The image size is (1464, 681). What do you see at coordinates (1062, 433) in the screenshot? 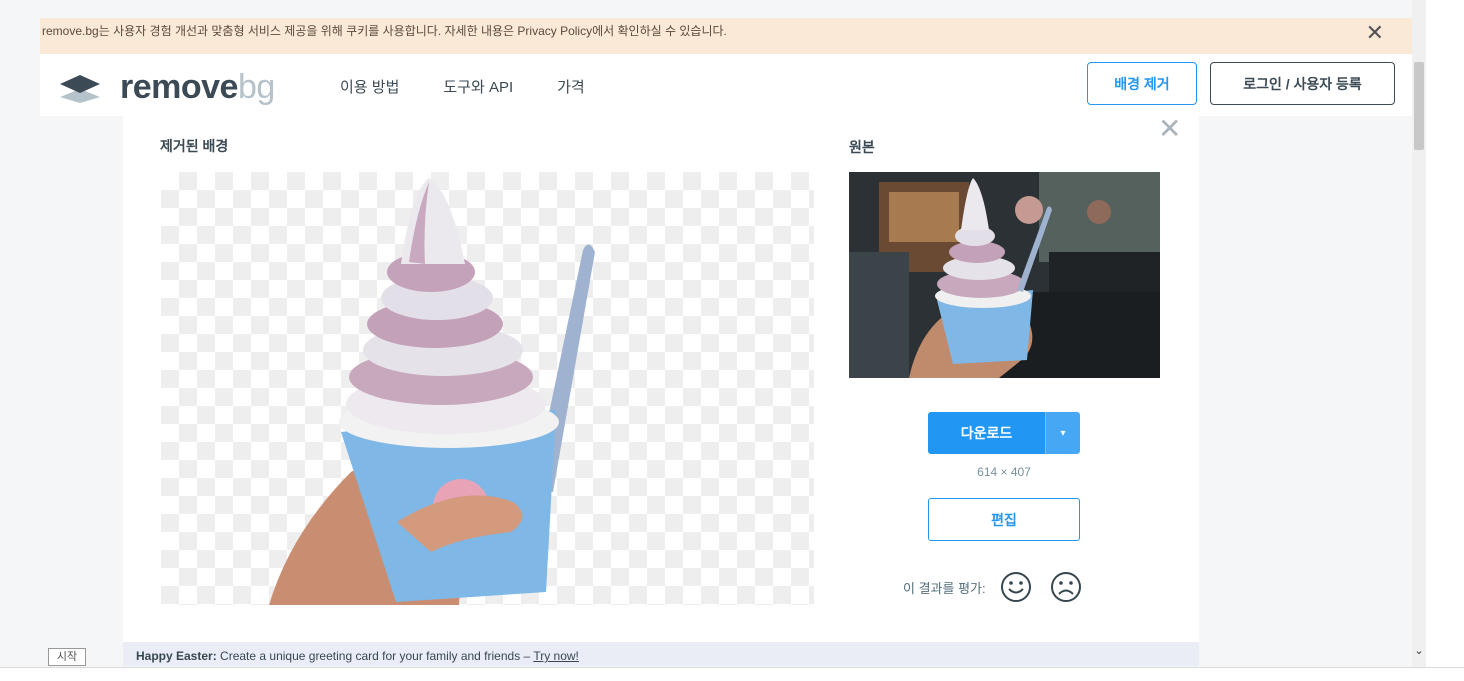
I see `download-options-chevron-icon: ▾` at bounding box center [1062, 433].